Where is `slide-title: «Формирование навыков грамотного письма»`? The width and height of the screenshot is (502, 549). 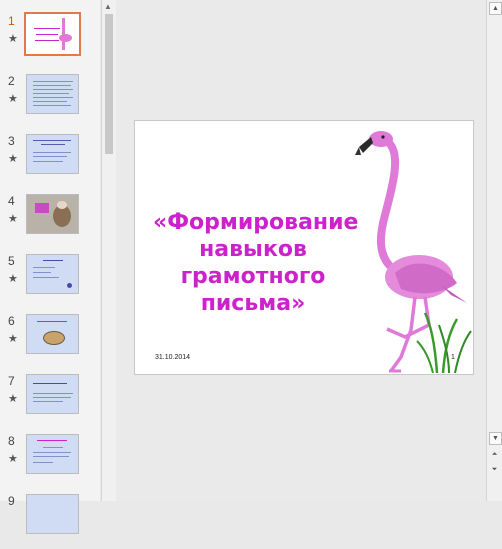 slide-title: «Формирование навыков грамотного письма» is located at coordinates (255, 263).